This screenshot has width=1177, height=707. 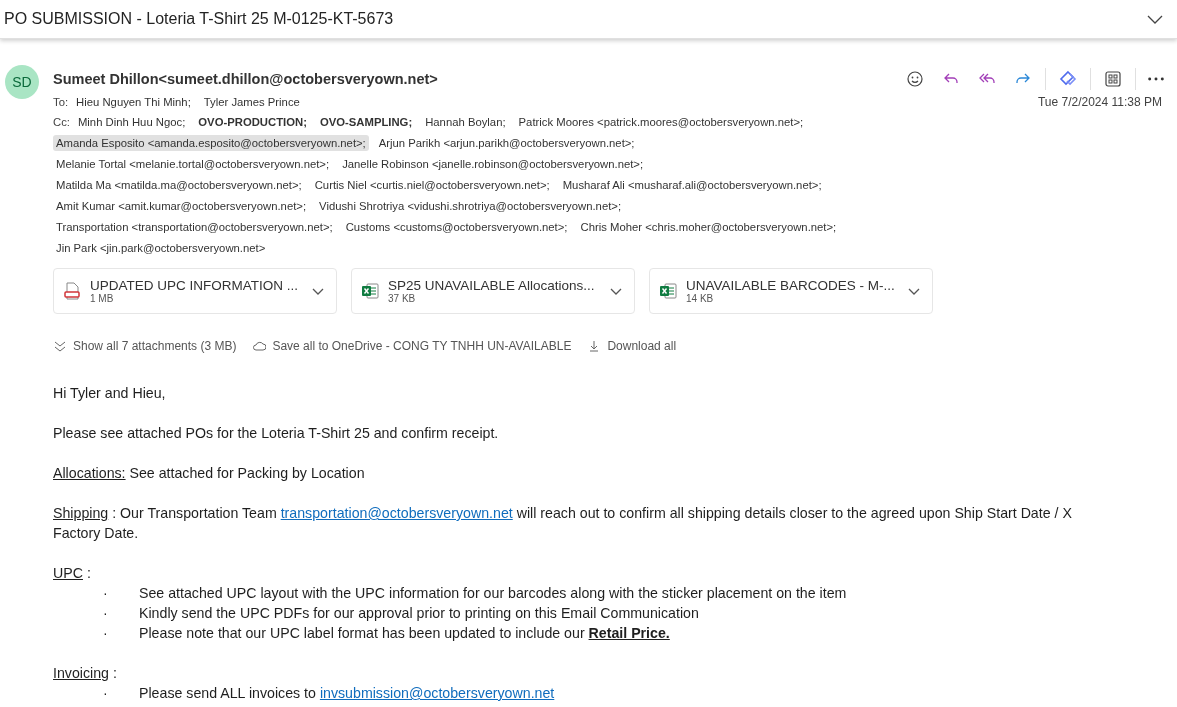 I want to click on recipient: Arjun Parikh <arjun.parikh@octobersveryown.net>;, so click(x=506, y=142).